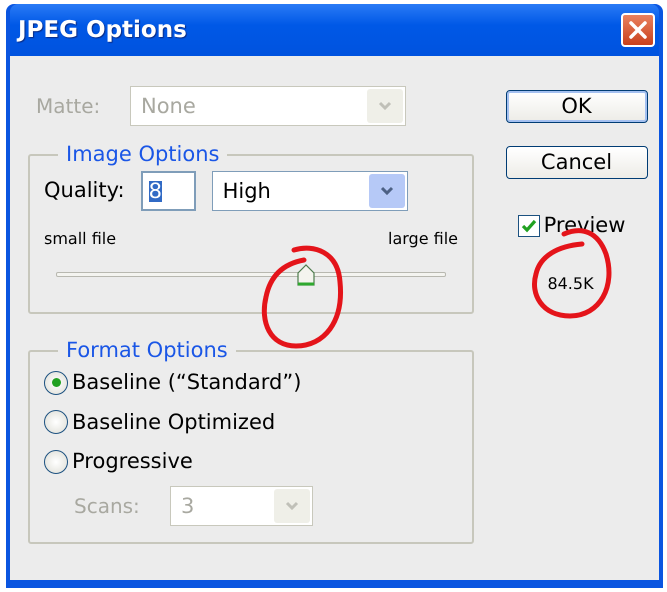 This screenshot has width=667, height=592. What do you see at coordinates (310, 191) in the screenshot?
I see `quality-dropdown: High` at bounding box center [310, 191].